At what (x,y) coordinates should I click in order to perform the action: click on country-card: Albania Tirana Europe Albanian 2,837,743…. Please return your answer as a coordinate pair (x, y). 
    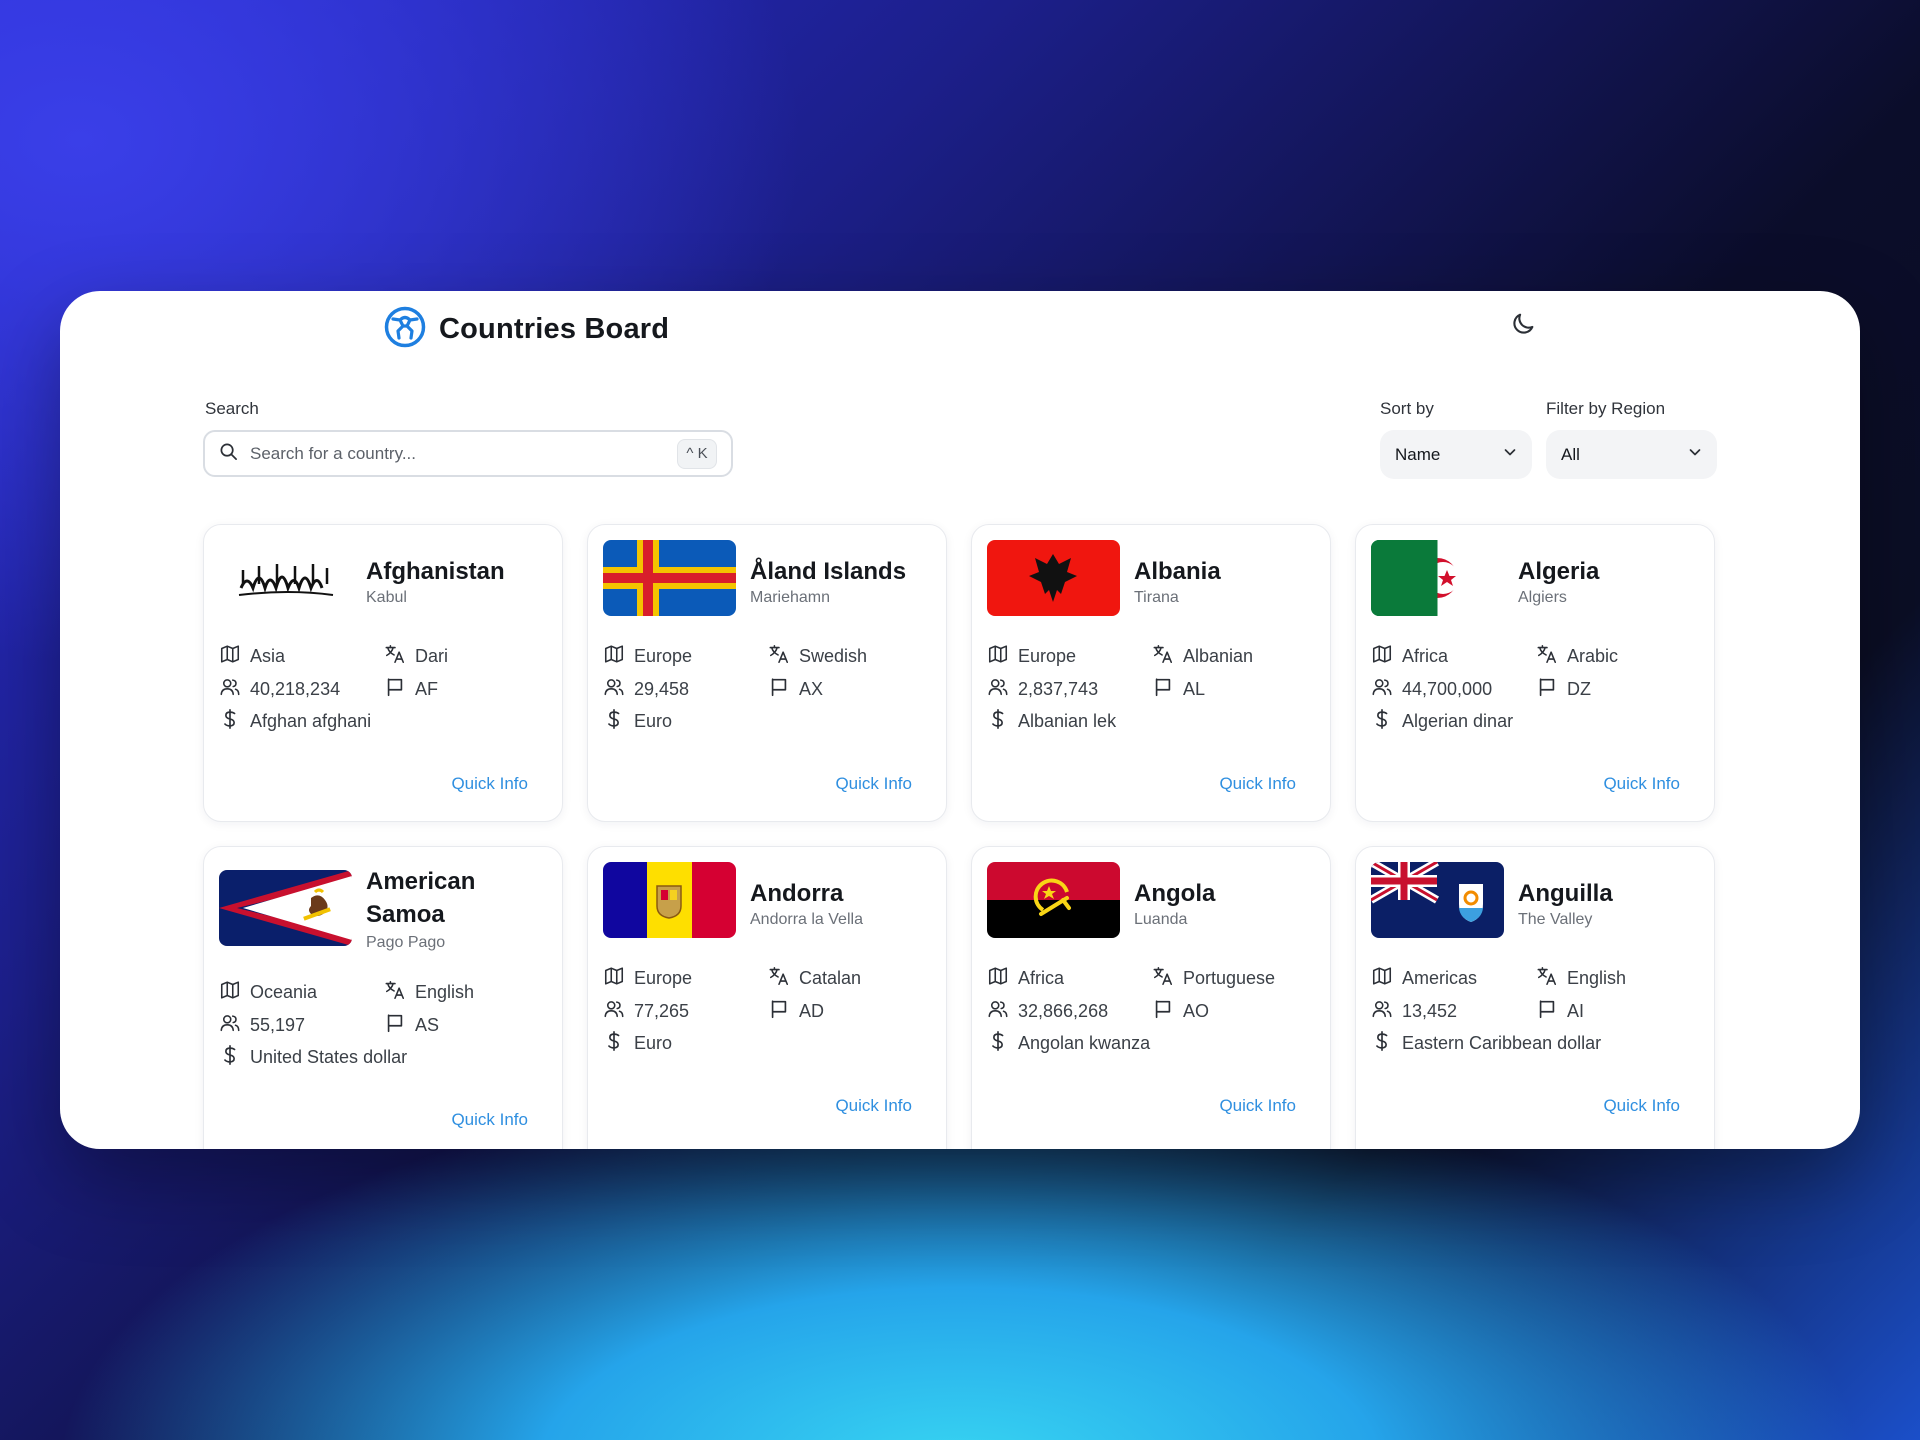
    Looking at the image, I should click on (1151, 673).